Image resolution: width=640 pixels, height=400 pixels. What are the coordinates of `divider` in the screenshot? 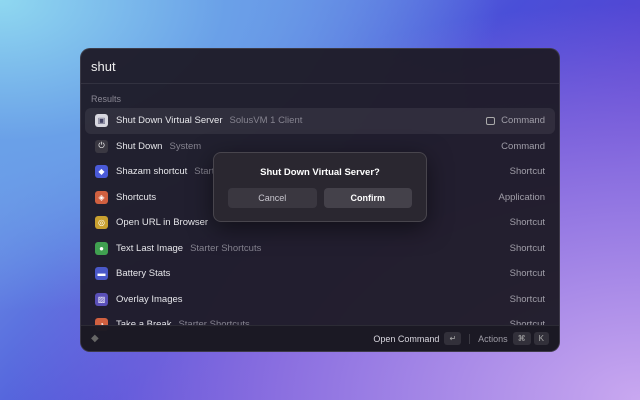 It's located at (470, 338).